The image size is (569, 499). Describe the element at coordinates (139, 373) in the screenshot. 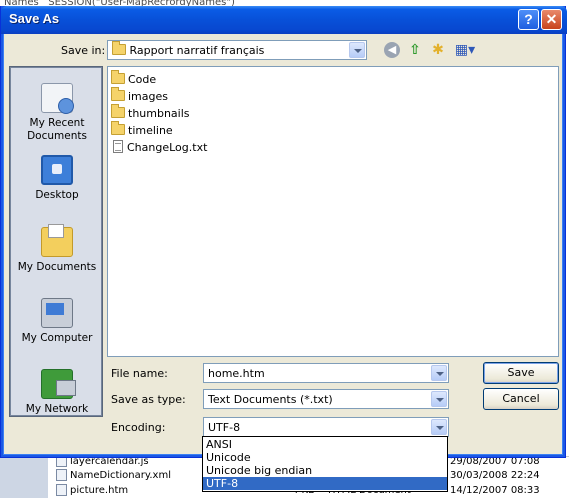

I see `file-name-label: File name:` at that location.